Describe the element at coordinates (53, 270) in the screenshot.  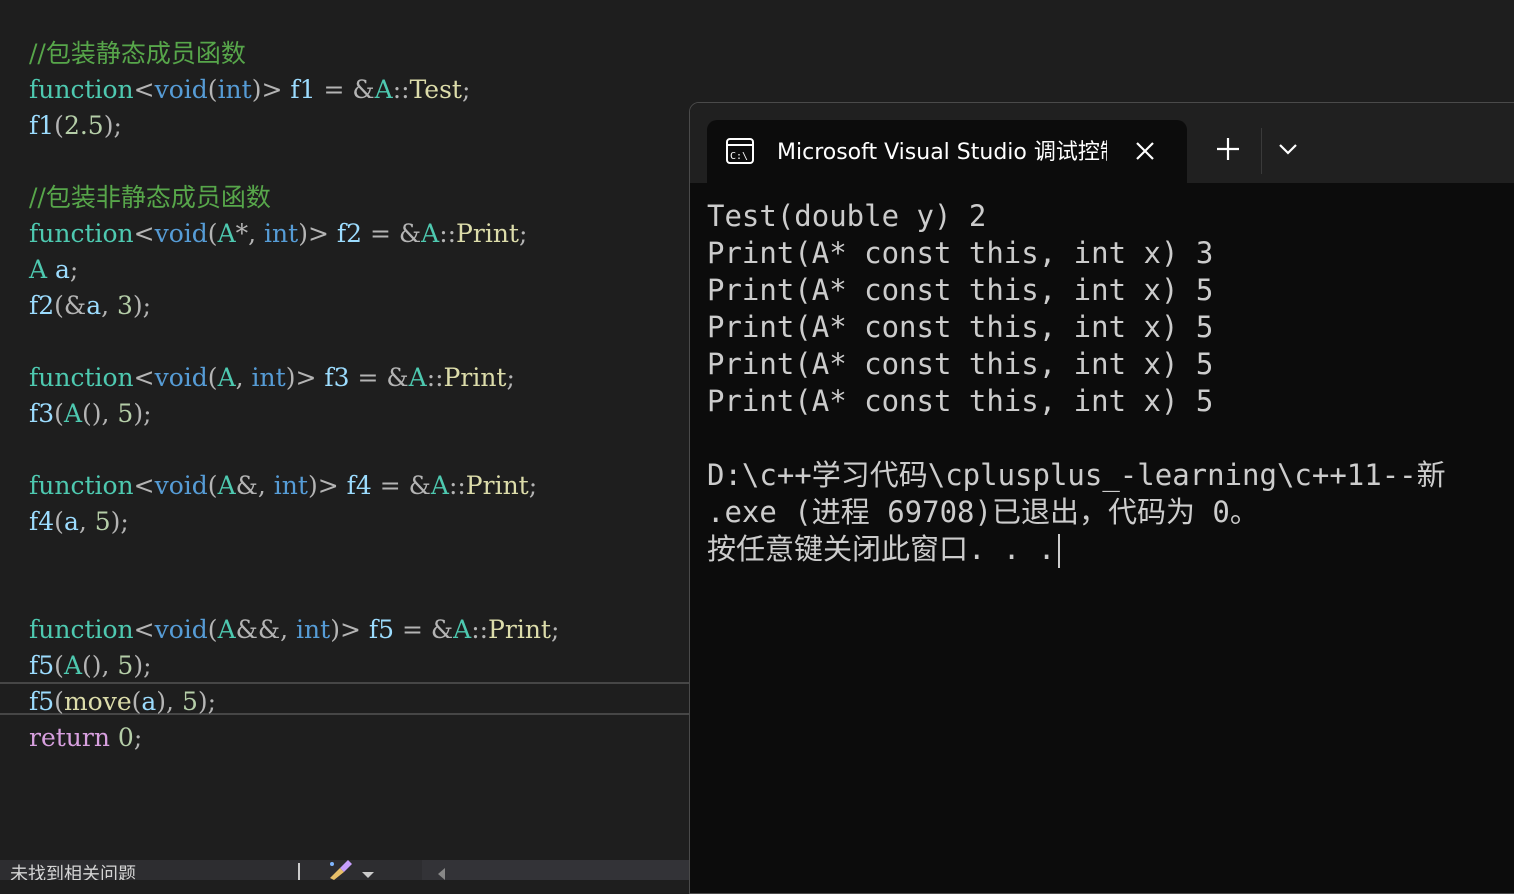
I see `code-line: A a;` at that location.